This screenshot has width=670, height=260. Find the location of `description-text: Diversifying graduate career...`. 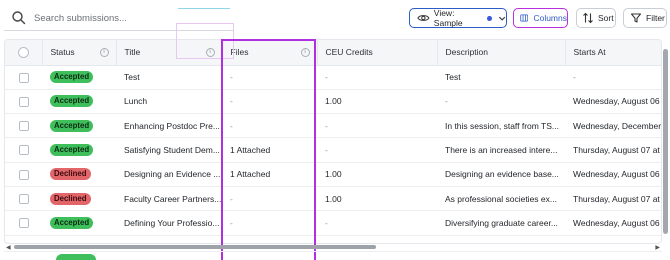

description-text: Diversifying graduate career... is located at coordinates (501, 222).